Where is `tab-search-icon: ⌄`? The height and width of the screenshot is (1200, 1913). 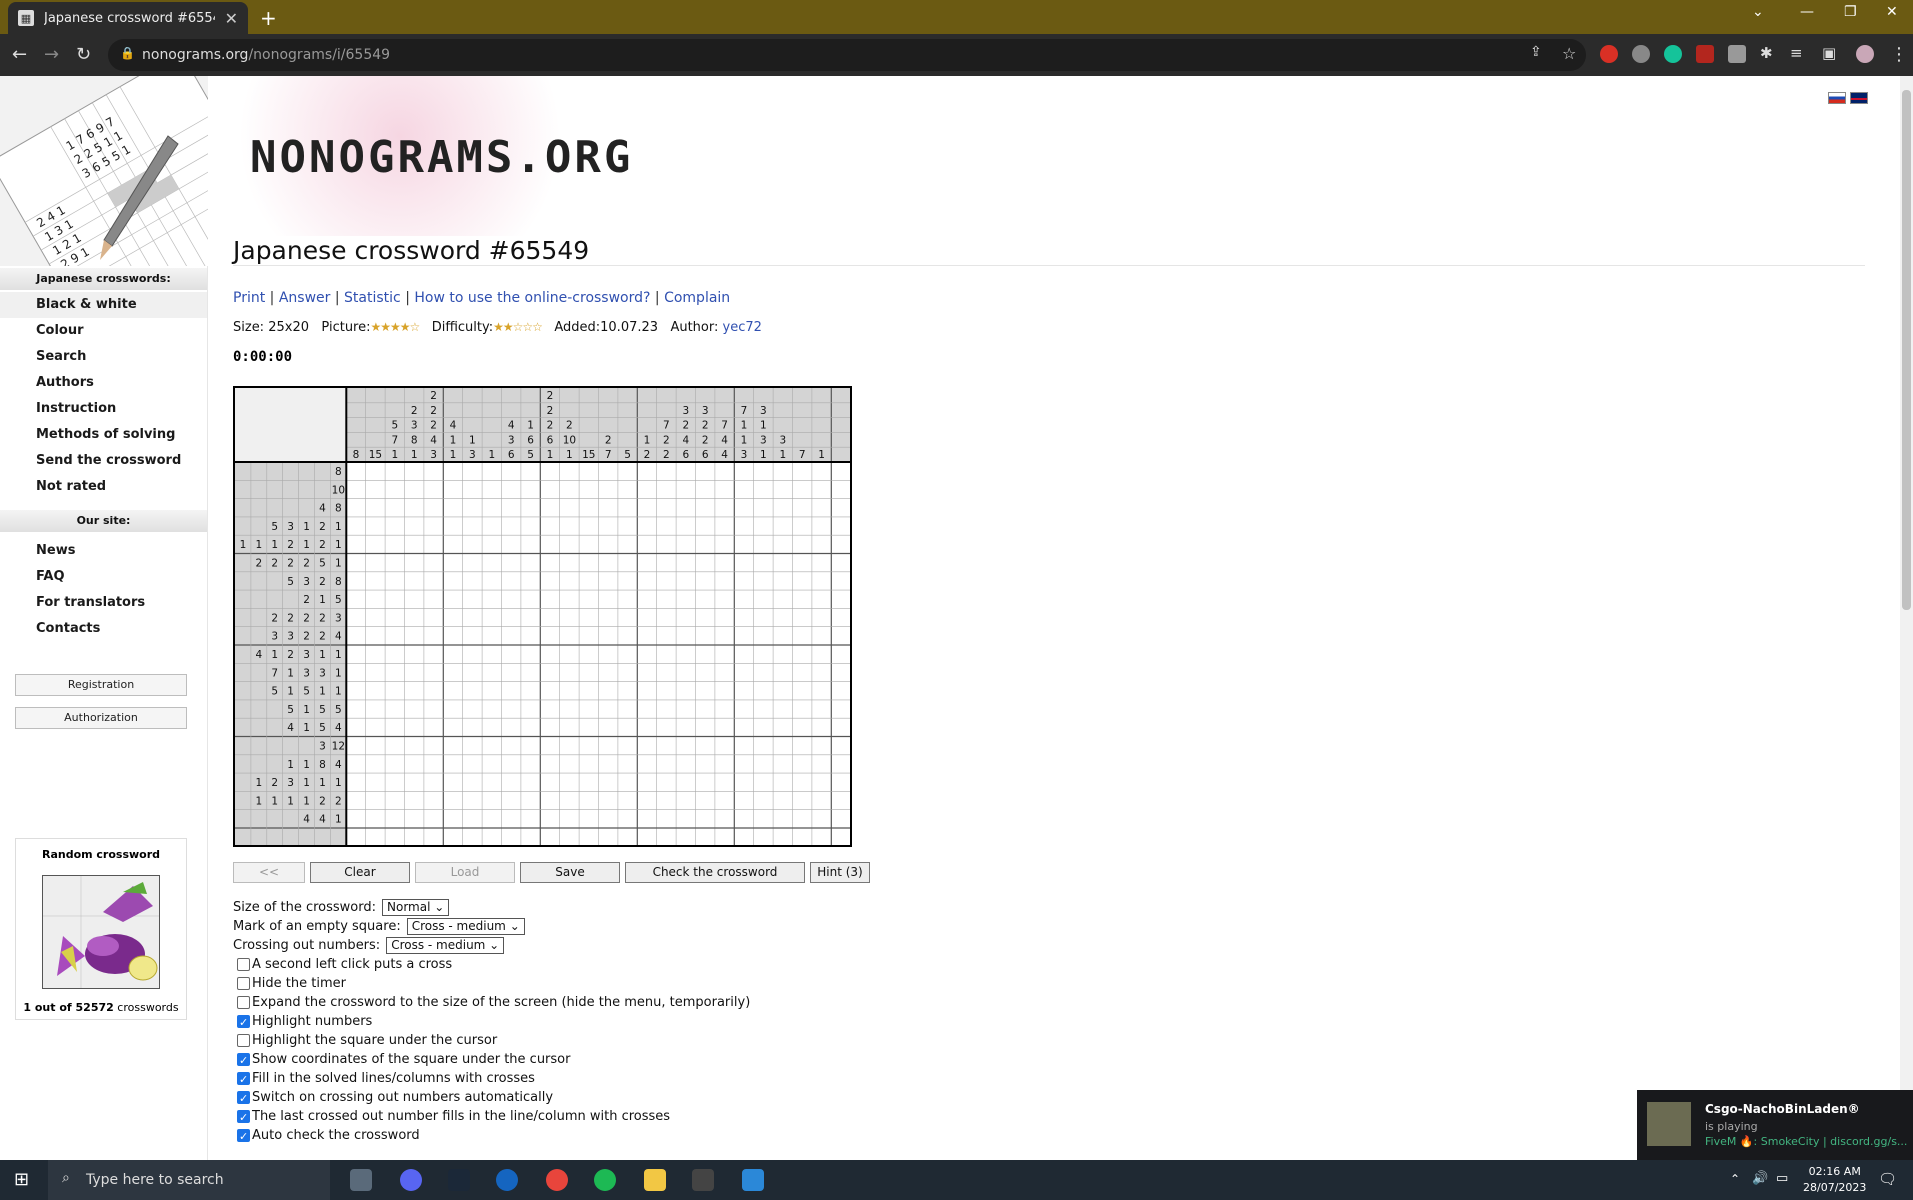 tab-search-icon: ⌄ is located at coordinates (1758, 12).